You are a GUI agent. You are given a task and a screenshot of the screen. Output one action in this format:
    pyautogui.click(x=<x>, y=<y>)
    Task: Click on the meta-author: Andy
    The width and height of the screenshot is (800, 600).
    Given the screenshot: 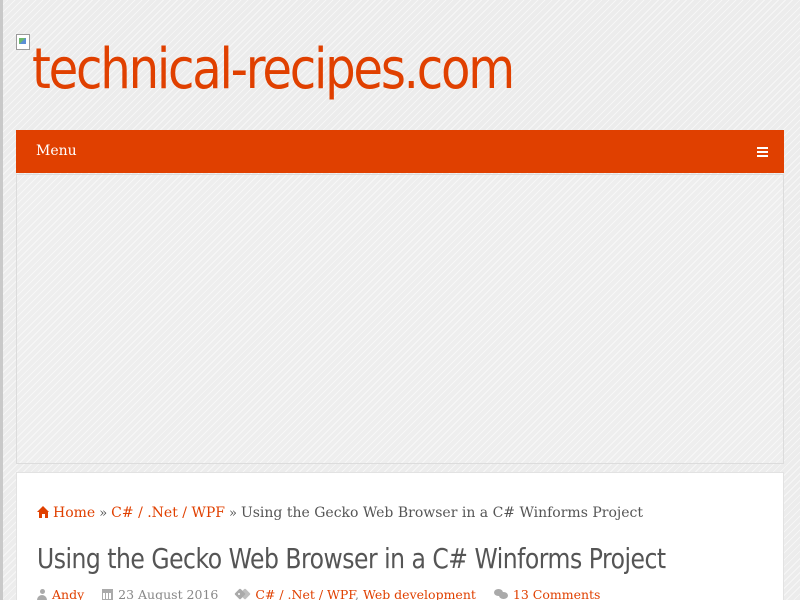 What is the action you would take?
    pyautogui.click(x=60, y=593)
    